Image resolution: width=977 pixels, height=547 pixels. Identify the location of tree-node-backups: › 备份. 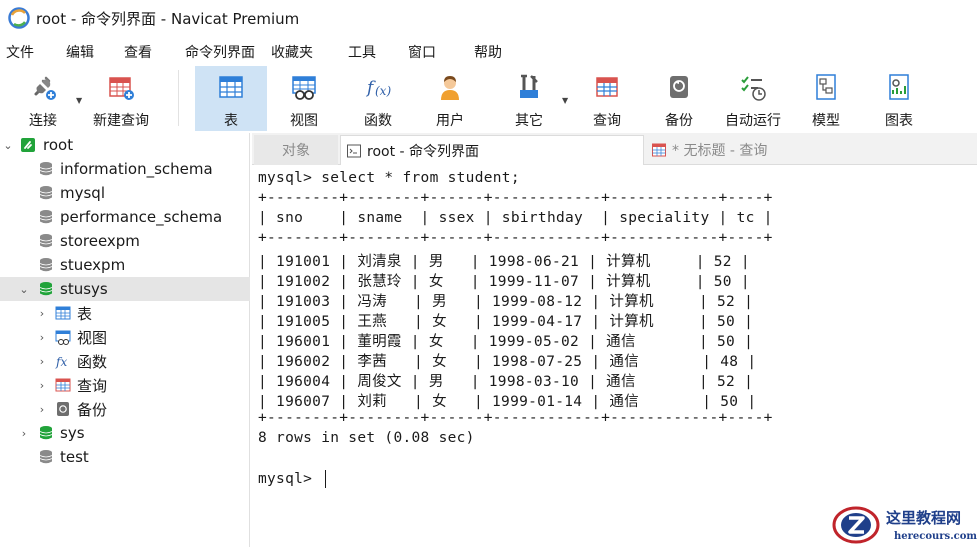
(125, 409).